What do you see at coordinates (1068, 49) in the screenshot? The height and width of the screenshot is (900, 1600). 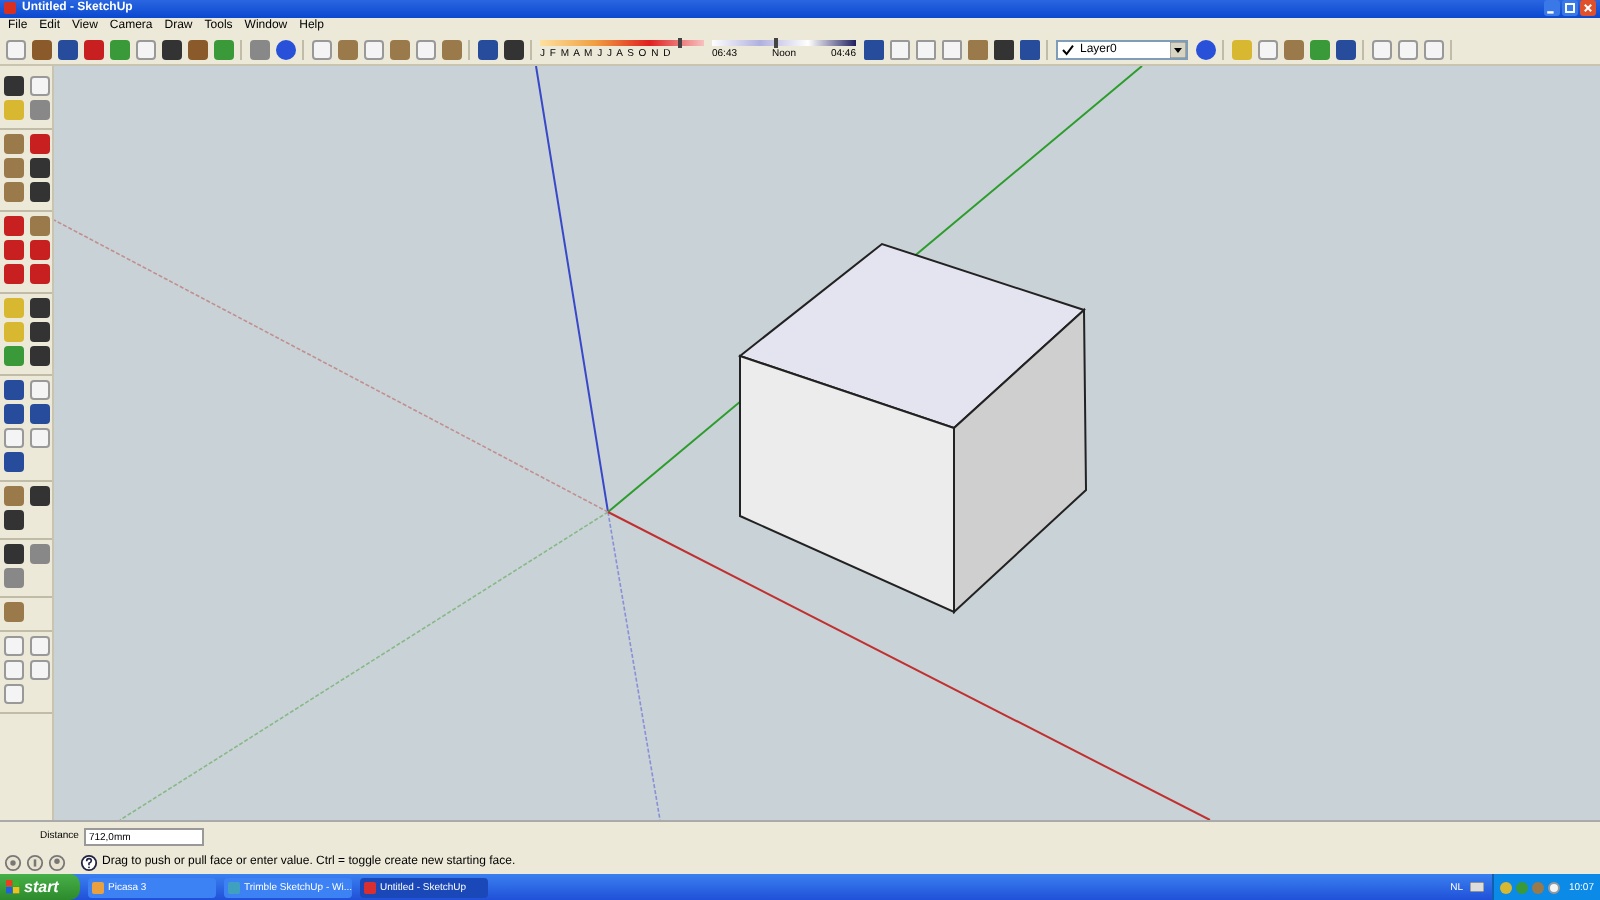 I see `check-icon` at bounding box center [1068, 49].